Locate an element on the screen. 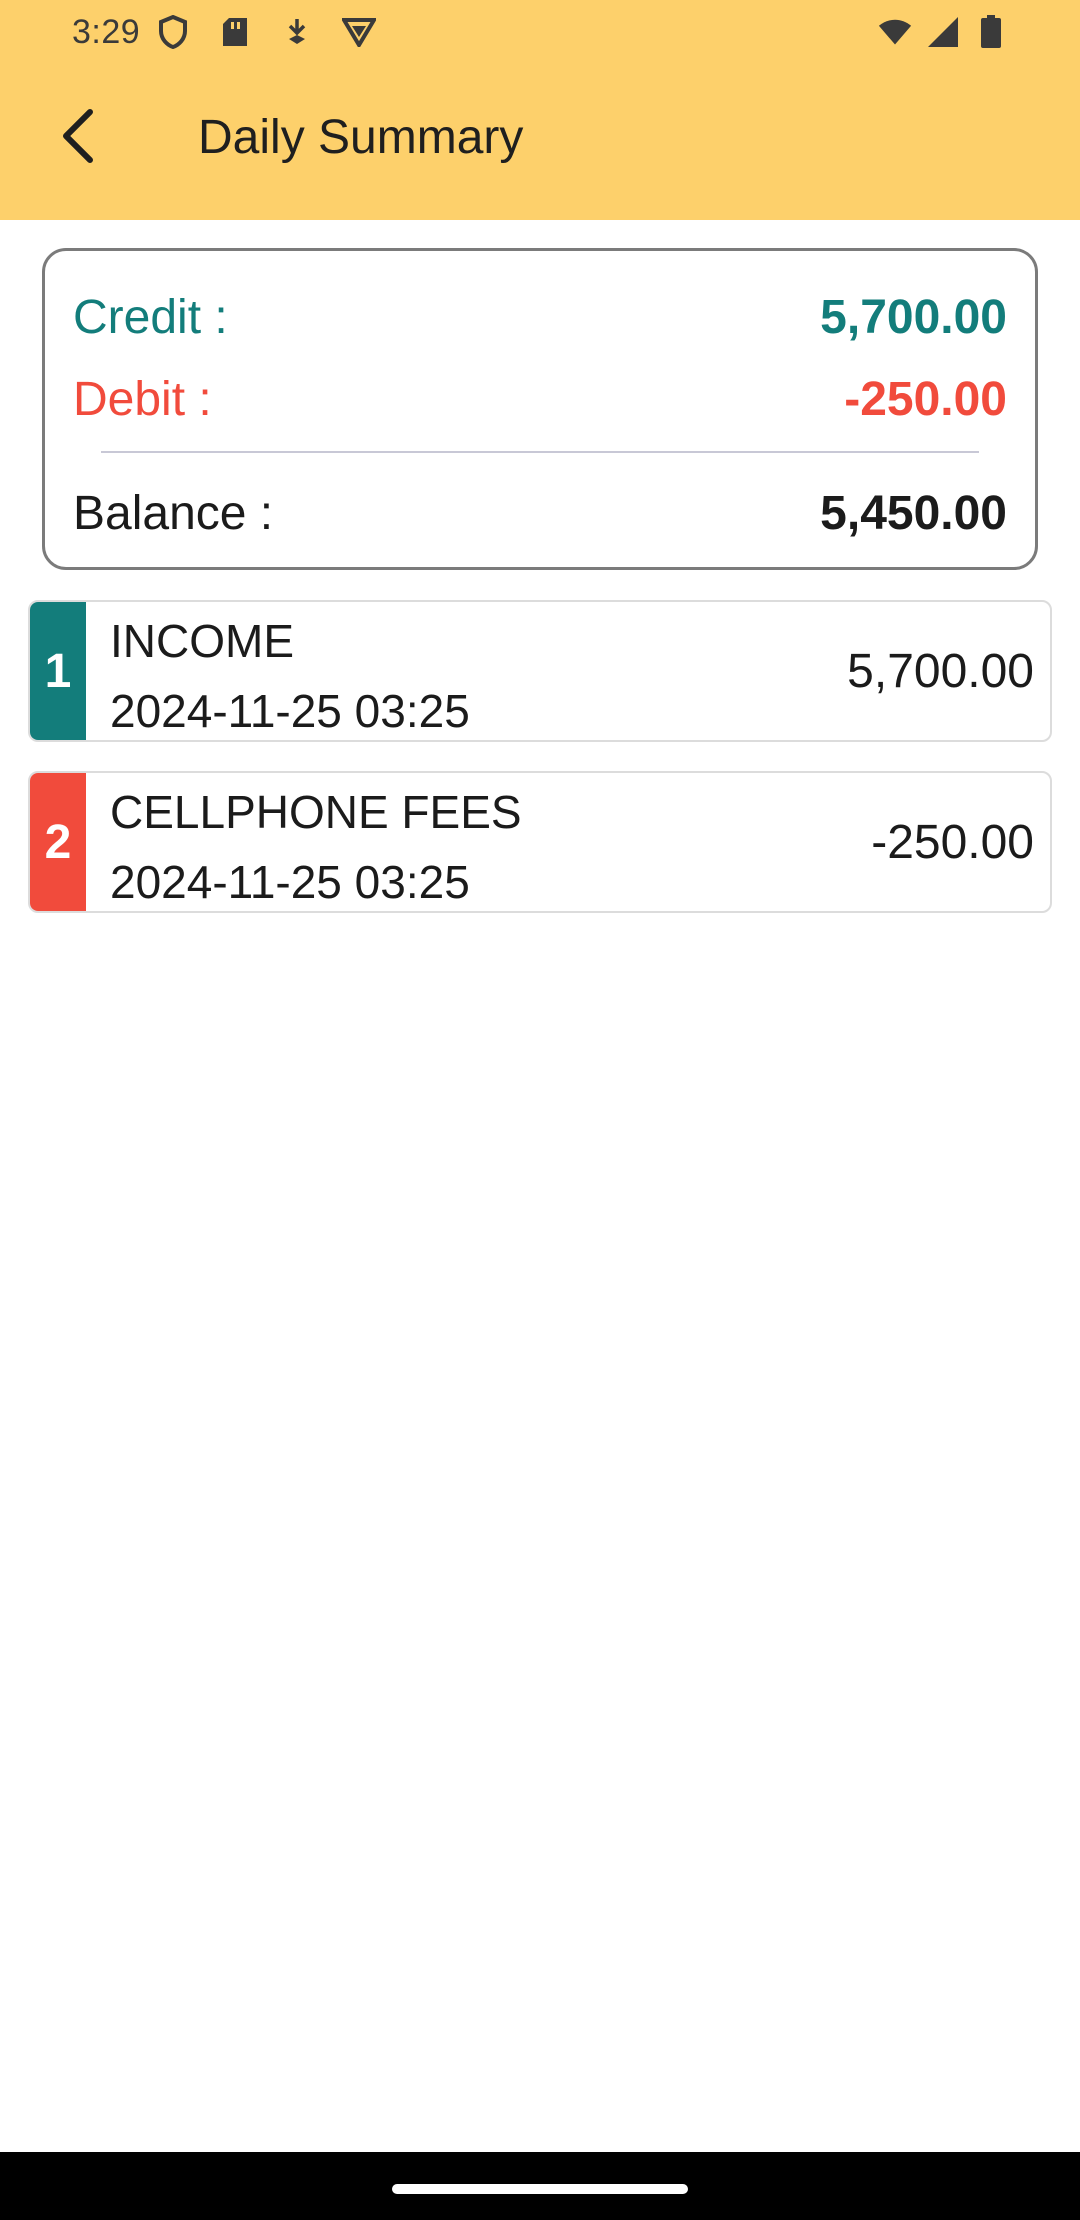 The width and height of the screenshot is (1080, 2220). download-icon is located at coordinates (297, 32).